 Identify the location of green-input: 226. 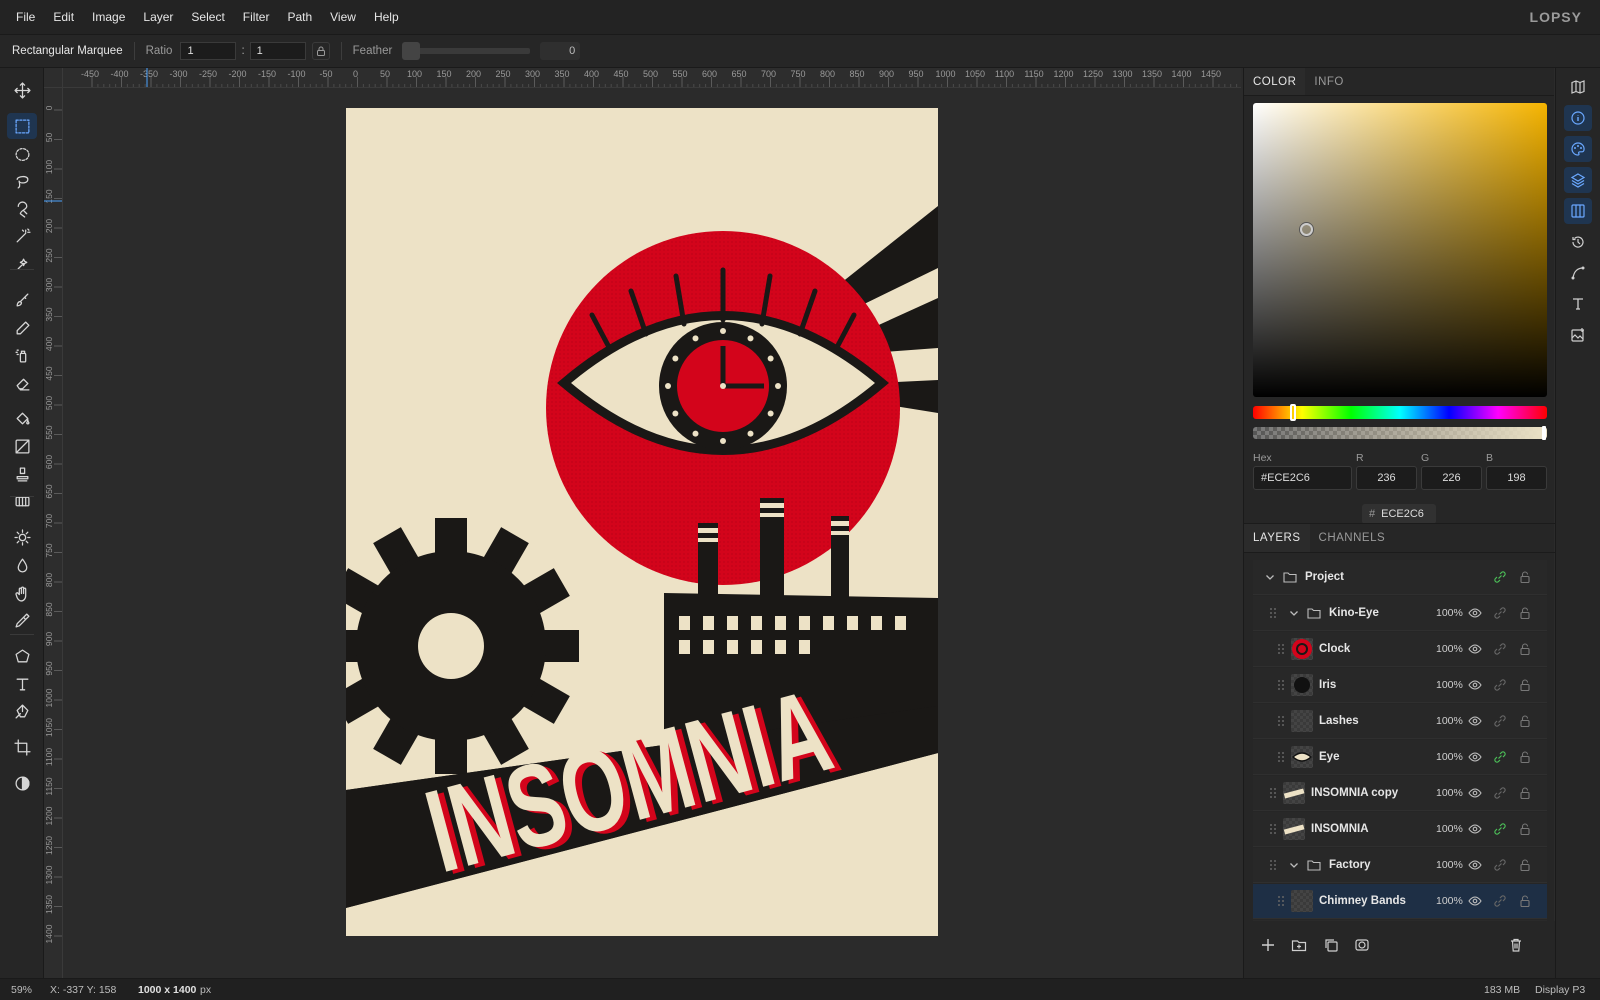
(1451, 478).